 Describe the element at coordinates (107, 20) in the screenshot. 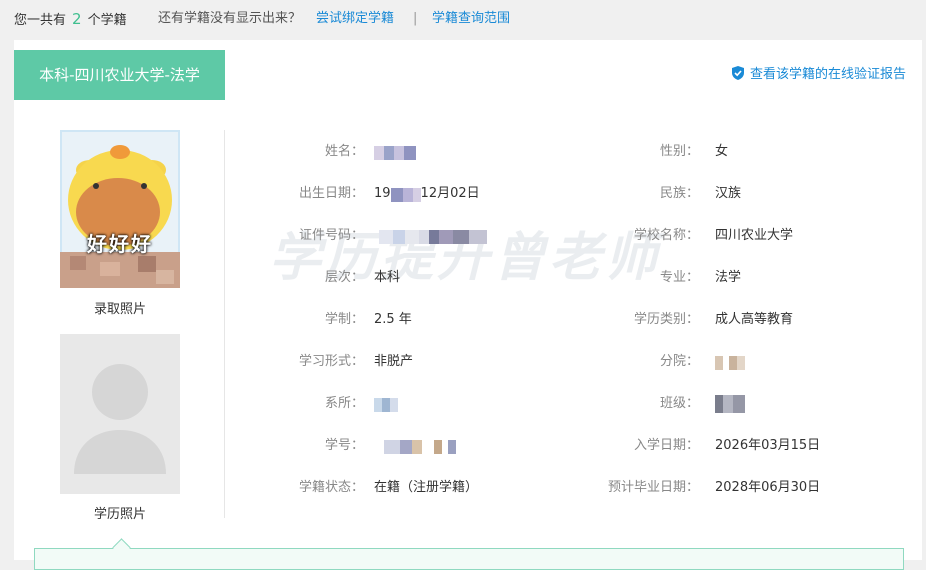

I see `count-suffix: 个学籍` at that location.